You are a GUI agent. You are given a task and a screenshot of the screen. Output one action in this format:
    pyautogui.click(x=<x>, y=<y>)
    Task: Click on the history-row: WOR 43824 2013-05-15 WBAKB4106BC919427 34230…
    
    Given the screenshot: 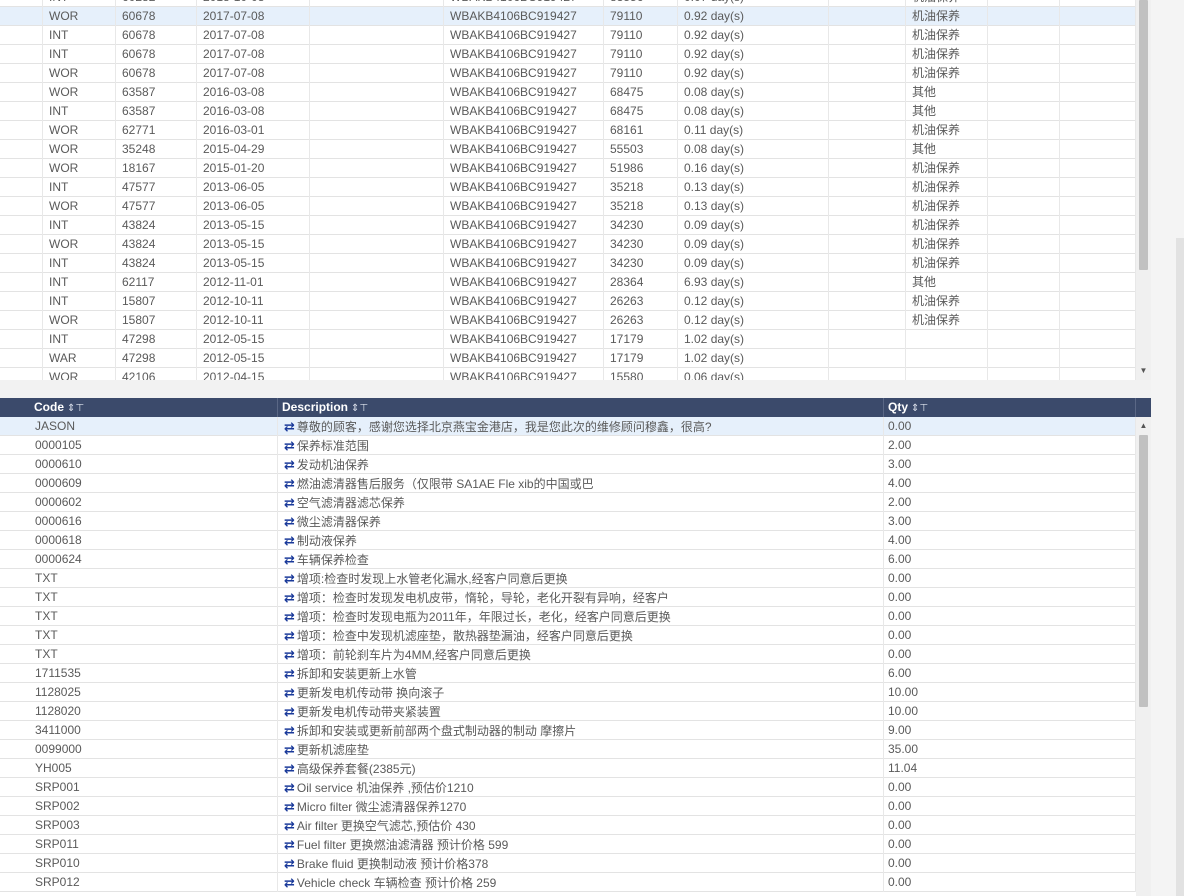 What is the action you would take?
    pyautogui.click(x=568, y=244)
    